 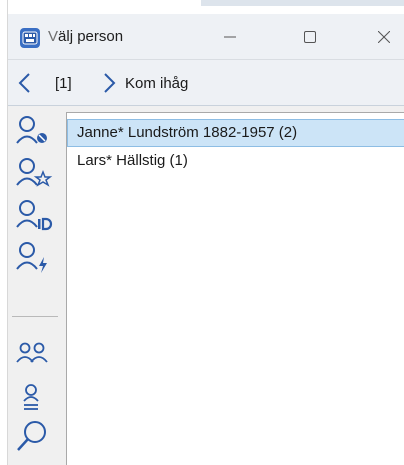 I want to click on background-strip, so click(x=302, y=3).